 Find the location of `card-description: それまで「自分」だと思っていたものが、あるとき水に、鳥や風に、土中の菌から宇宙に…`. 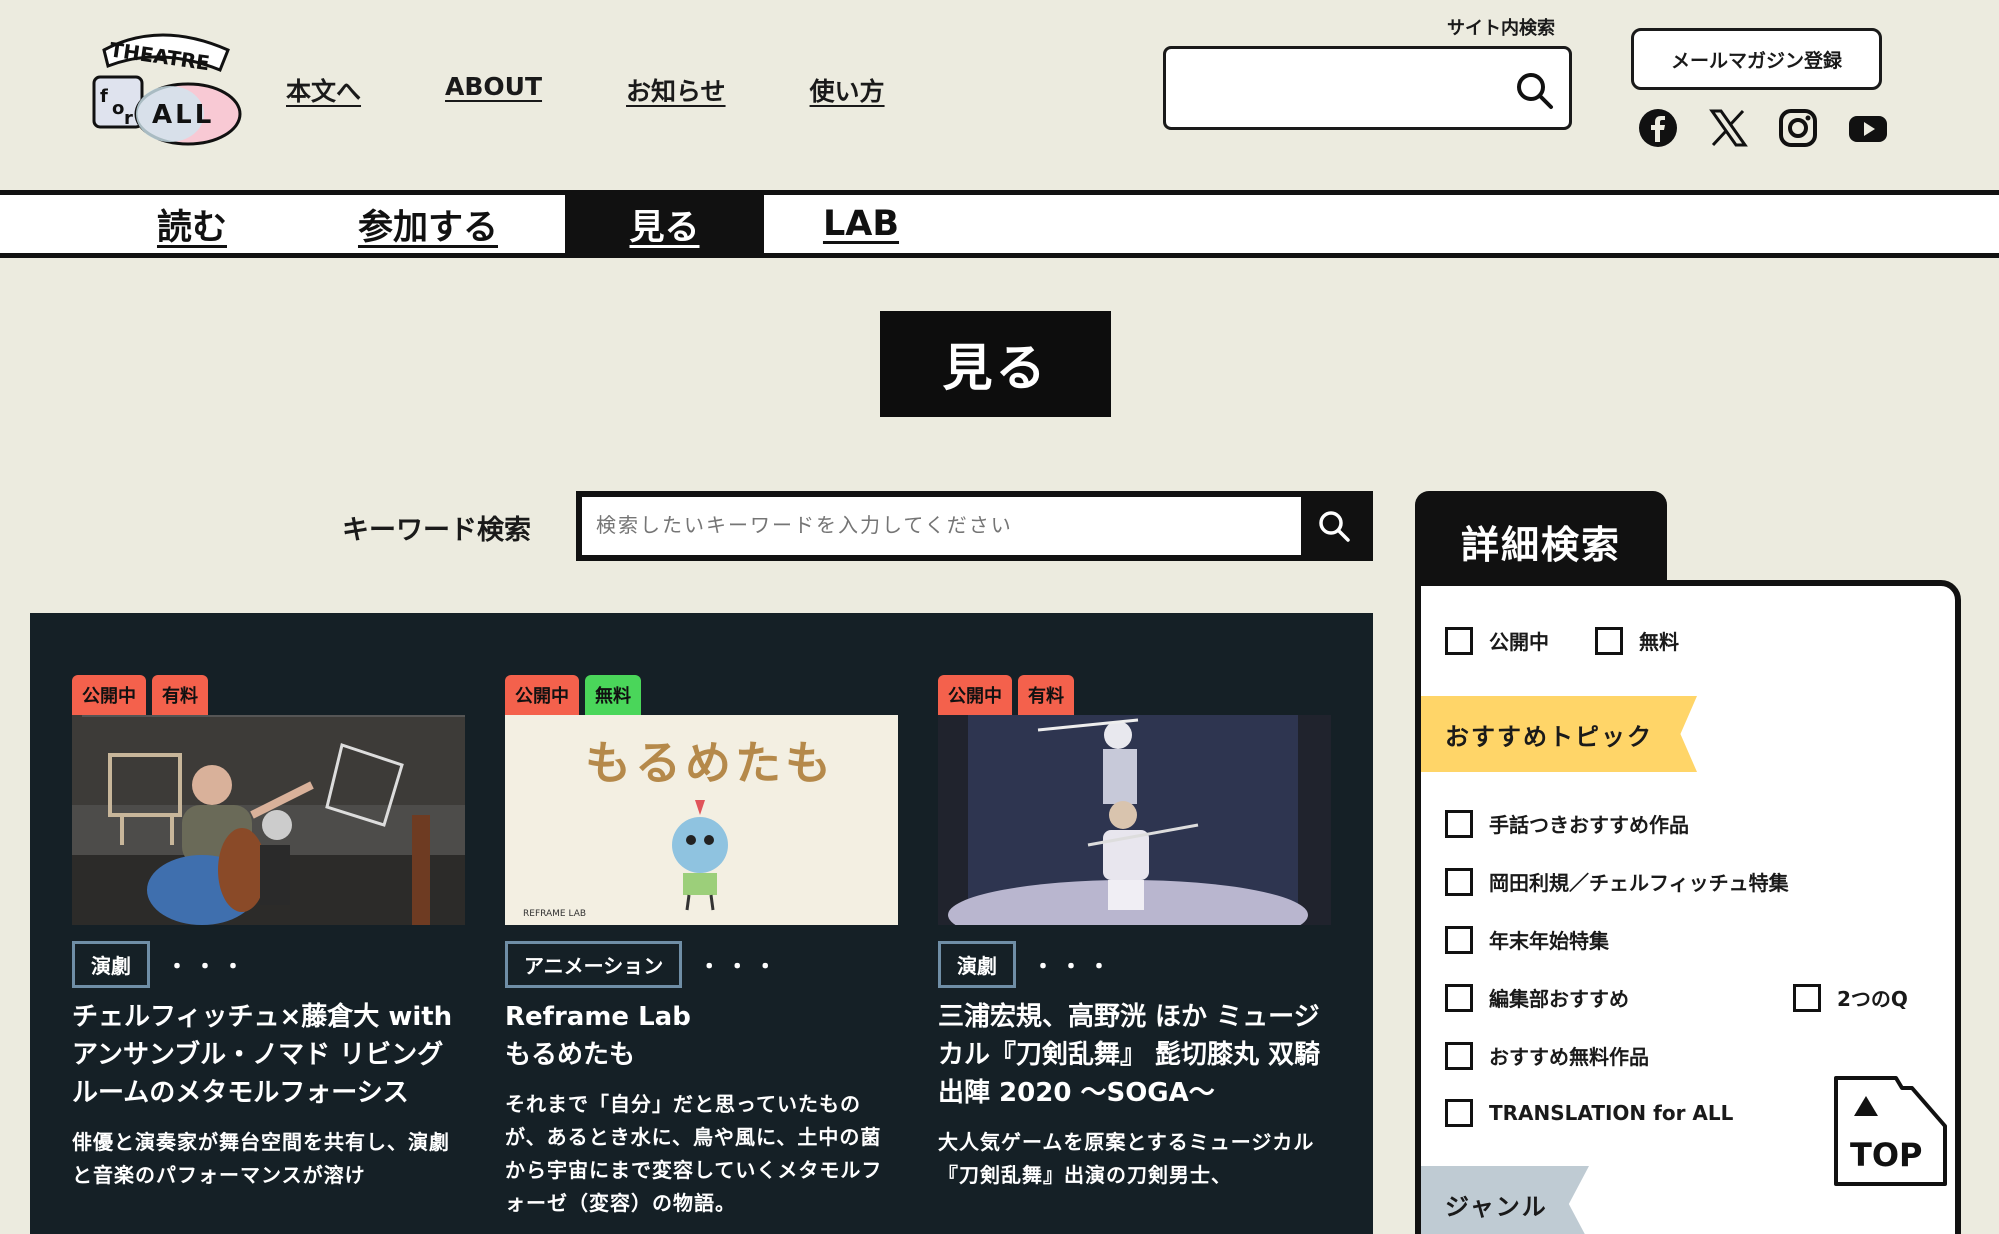

card-description: それまで「自分」だと思っていたものが、あるとき水に、鳥や風に、土中の菌から宇宙に… is located at coordinates (694, 1153).